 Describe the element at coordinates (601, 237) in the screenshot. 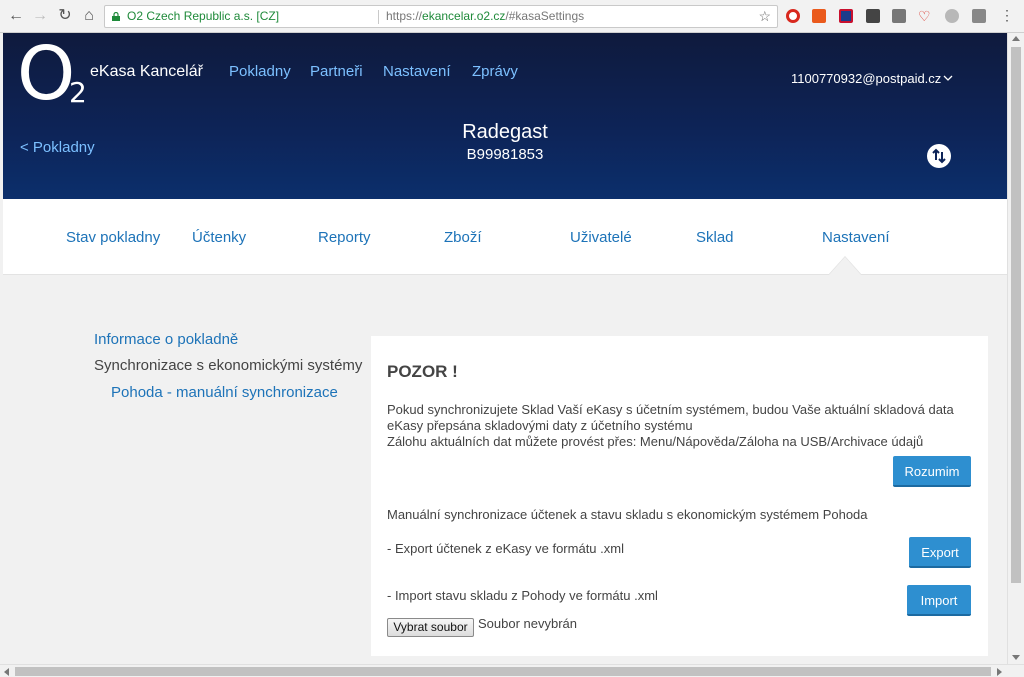

I see `tab-uzivatele: Uživatelé` at that location.